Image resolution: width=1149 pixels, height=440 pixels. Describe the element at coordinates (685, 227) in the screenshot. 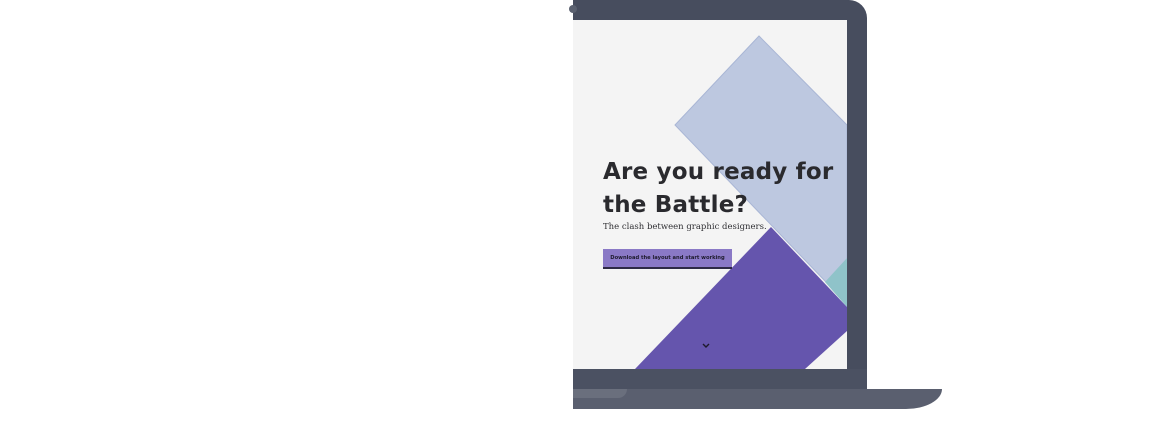

I see `hero-subtitle: The clash between graphic designers.` at that location.